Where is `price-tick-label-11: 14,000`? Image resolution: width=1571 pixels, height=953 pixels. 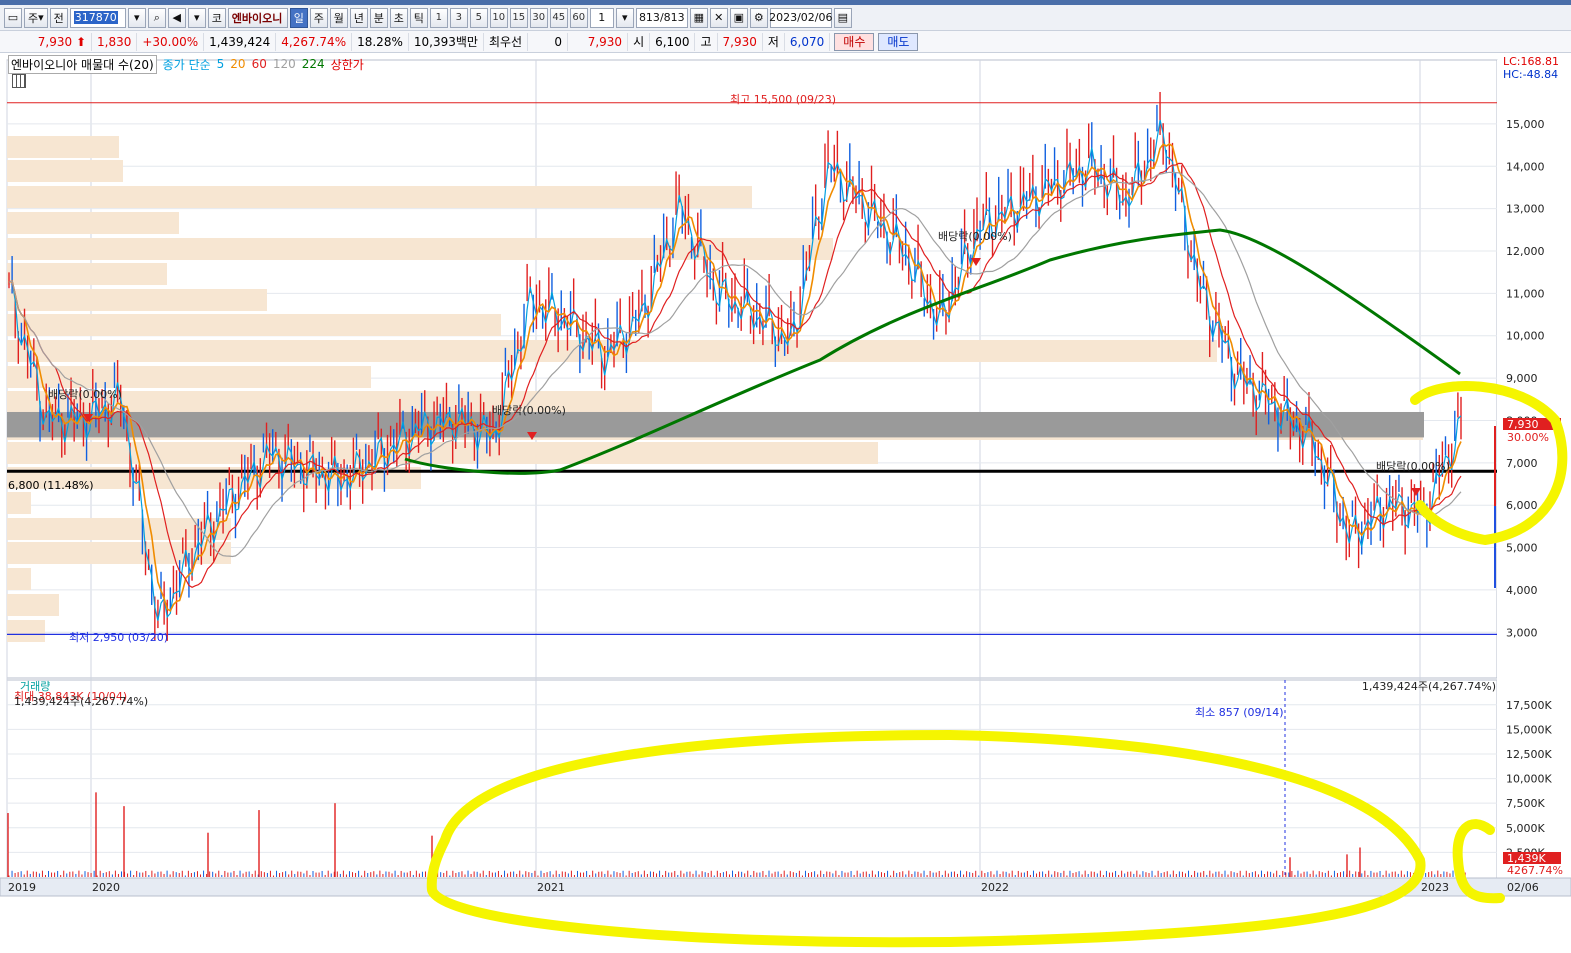
price-tick-label-11: 14,000 is located at coordinates (1525, 166).